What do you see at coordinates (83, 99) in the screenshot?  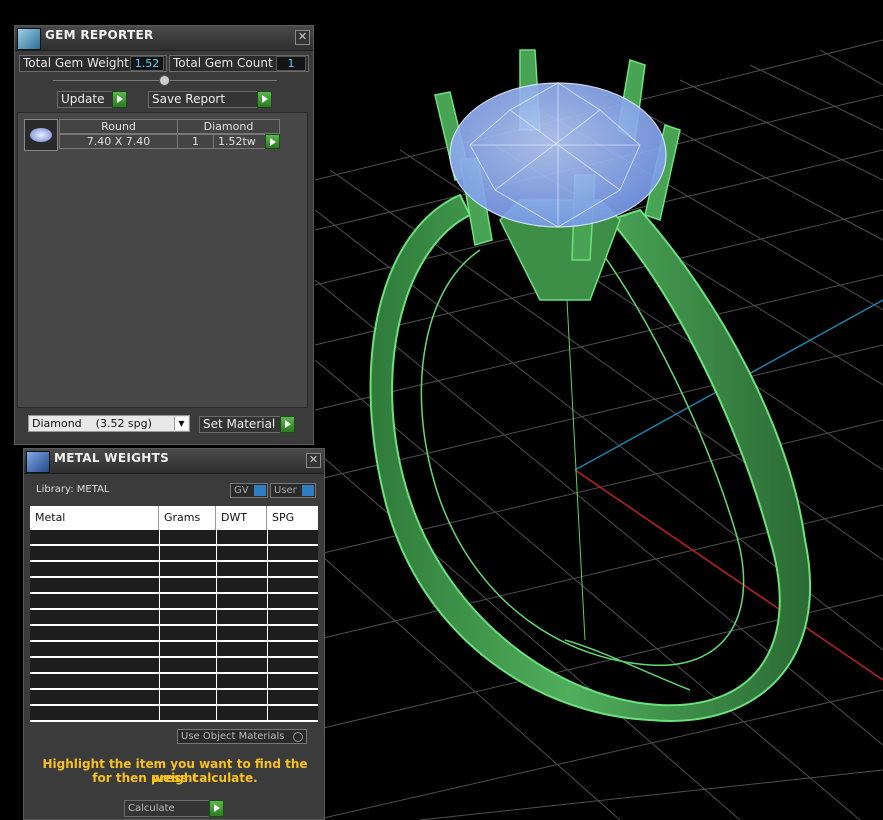 I see `update-button-label: Update` at bounding box center [83, 99].